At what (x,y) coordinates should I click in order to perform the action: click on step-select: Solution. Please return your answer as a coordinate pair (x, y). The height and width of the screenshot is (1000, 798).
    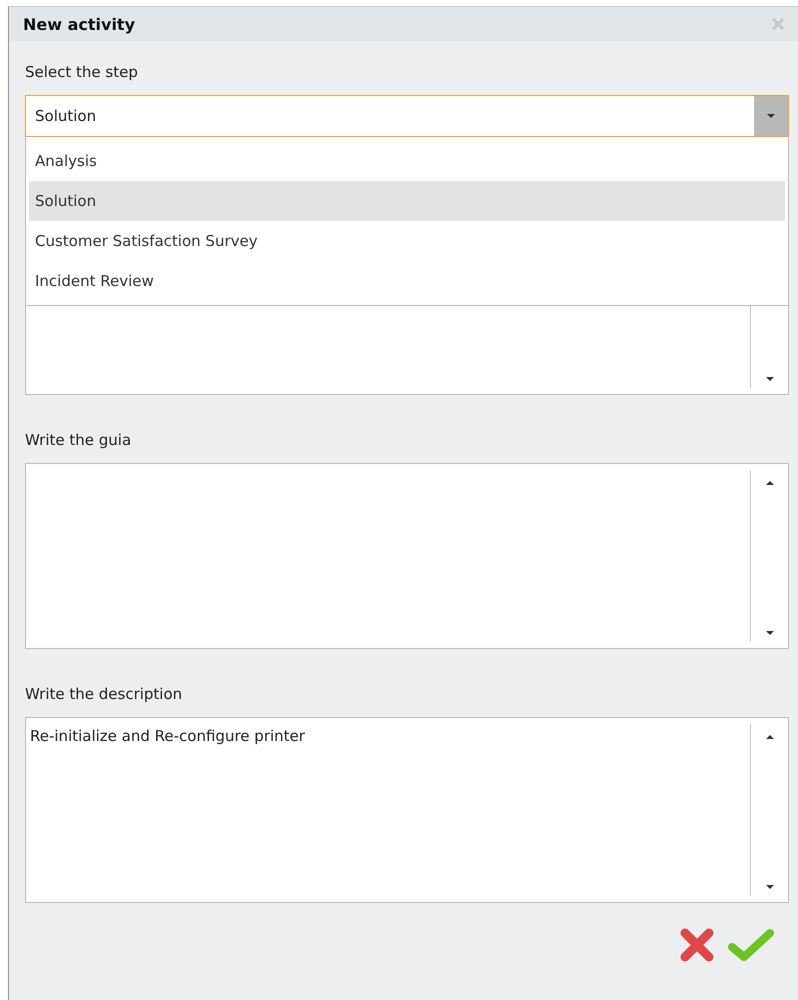
    Looking at the image, I should click on (407, 116).